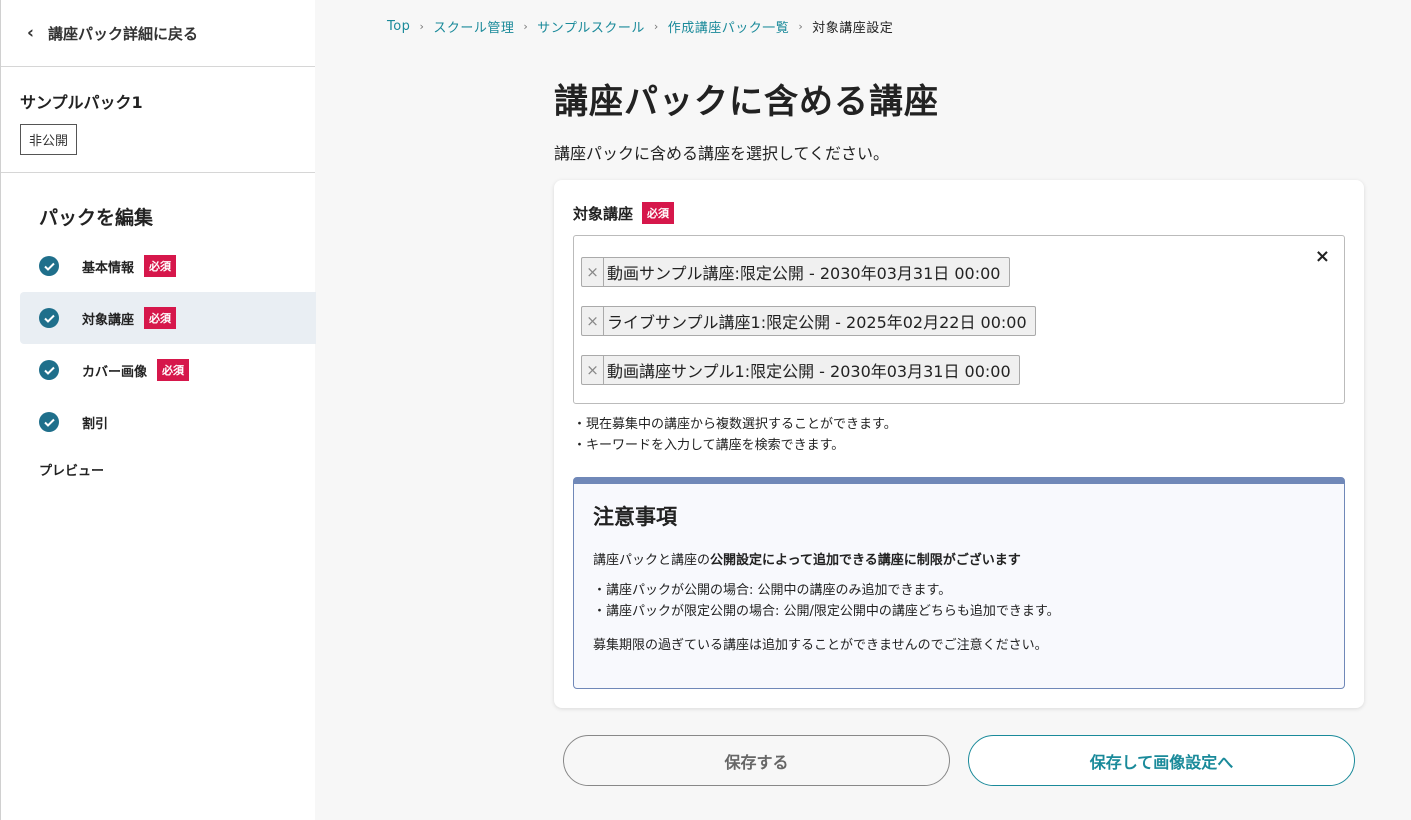 The height and width of the screenshot is (820, 1411). Describe the element at coordinates (49, 139) in the screenshot. I see `pack-status-badge: 非公開` at that location.